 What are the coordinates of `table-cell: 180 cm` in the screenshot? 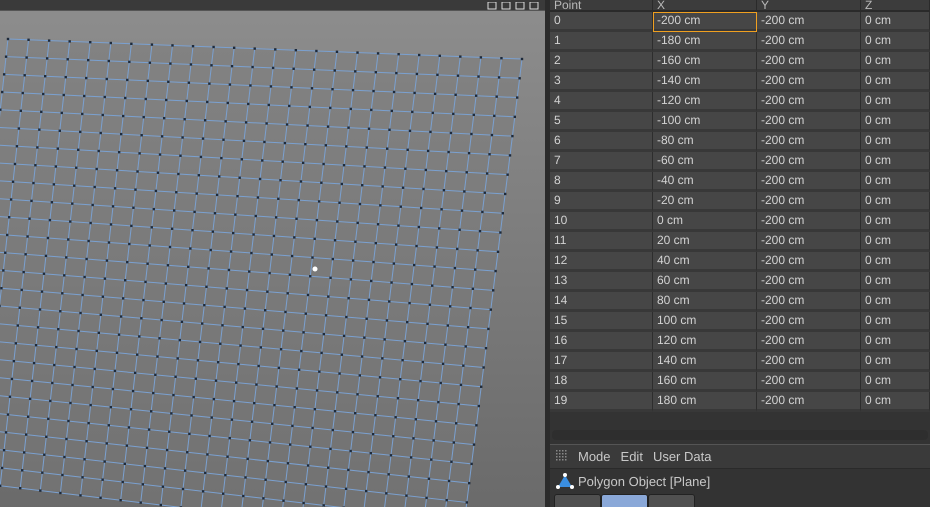 It's located at (705, 402).